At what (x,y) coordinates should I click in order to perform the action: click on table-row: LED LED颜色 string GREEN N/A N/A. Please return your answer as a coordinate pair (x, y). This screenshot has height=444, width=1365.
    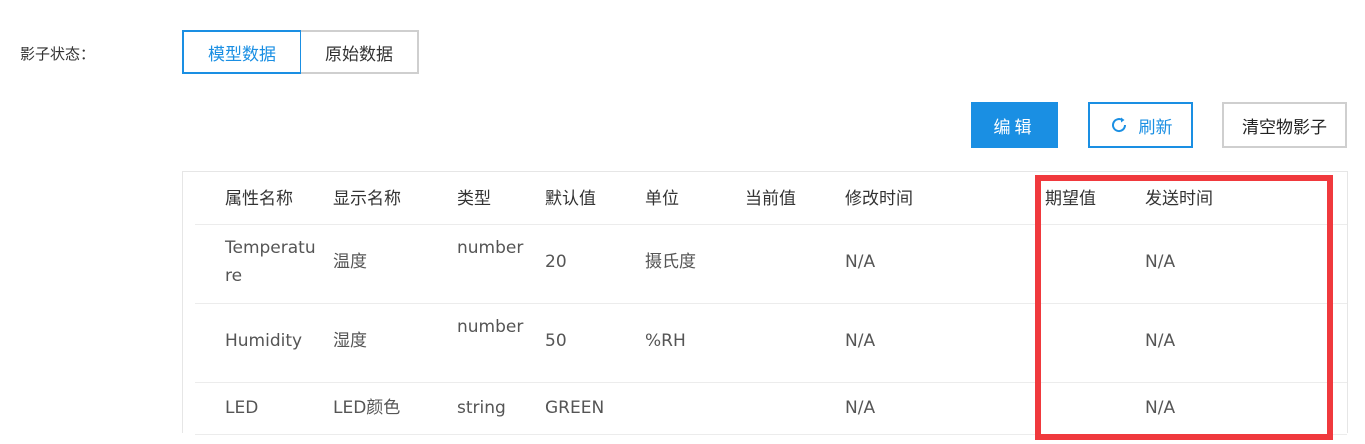
    Looking at the image, I should click on (771, 408).